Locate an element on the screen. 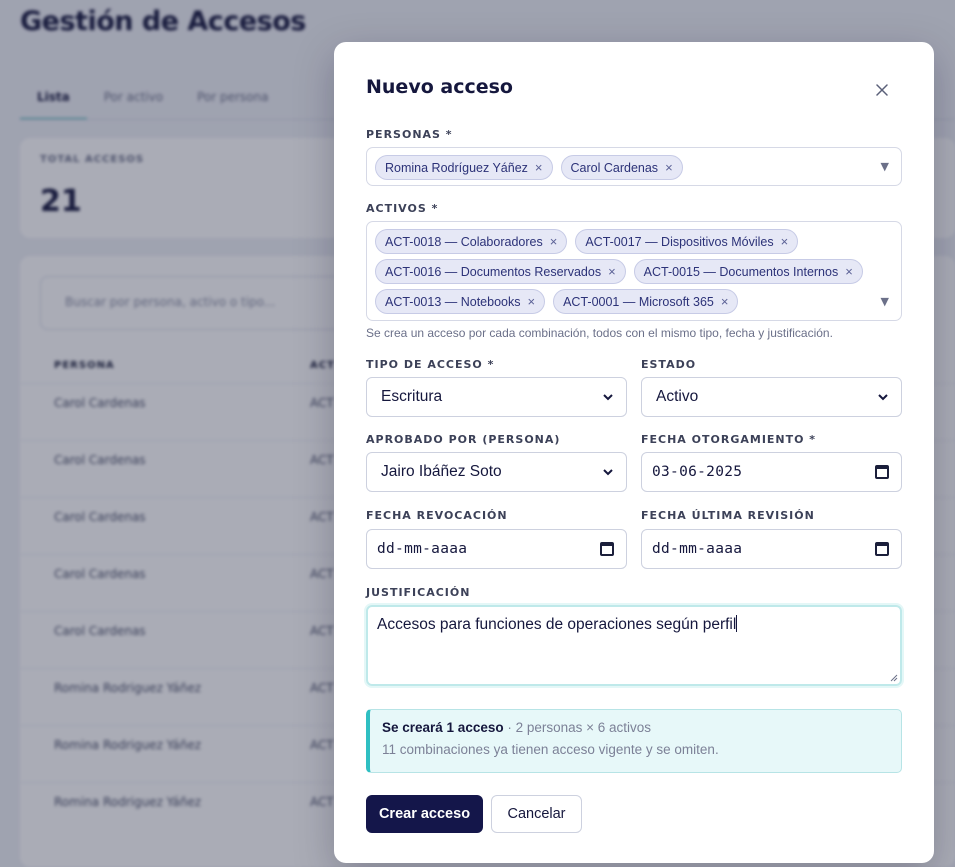 Image resolution: width=955 pixels, height=867 pixels. info-detail: · 2 personas × 6 activos is located at coordinates (577, 727).